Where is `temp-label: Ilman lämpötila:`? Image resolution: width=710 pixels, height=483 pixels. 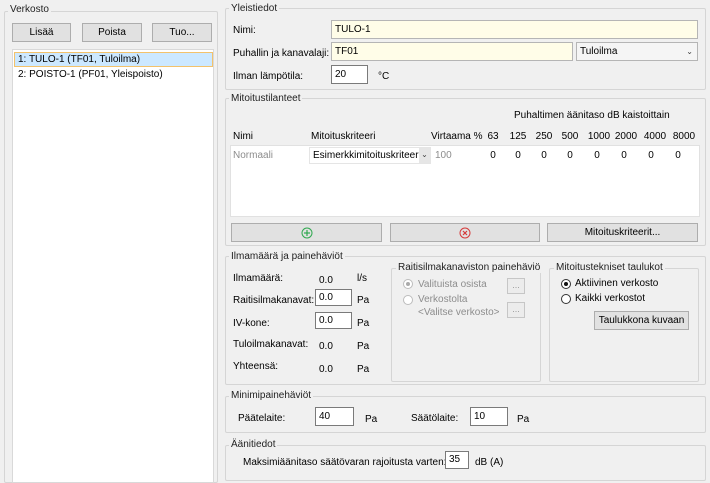 temp-label: Ilman lämpötila: is located at coordinates (268, 76).